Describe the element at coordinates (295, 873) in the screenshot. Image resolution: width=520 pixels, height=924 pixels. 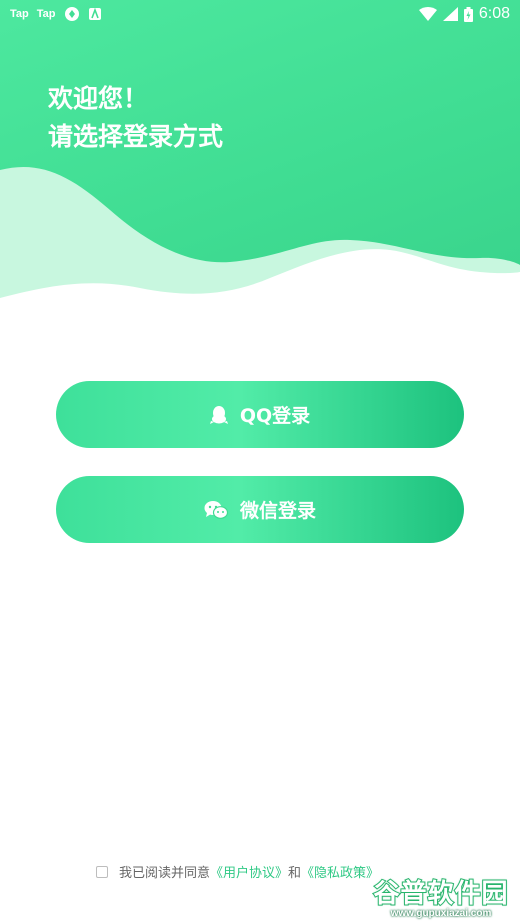
I see `agreement-conjunction: 和` at that location.